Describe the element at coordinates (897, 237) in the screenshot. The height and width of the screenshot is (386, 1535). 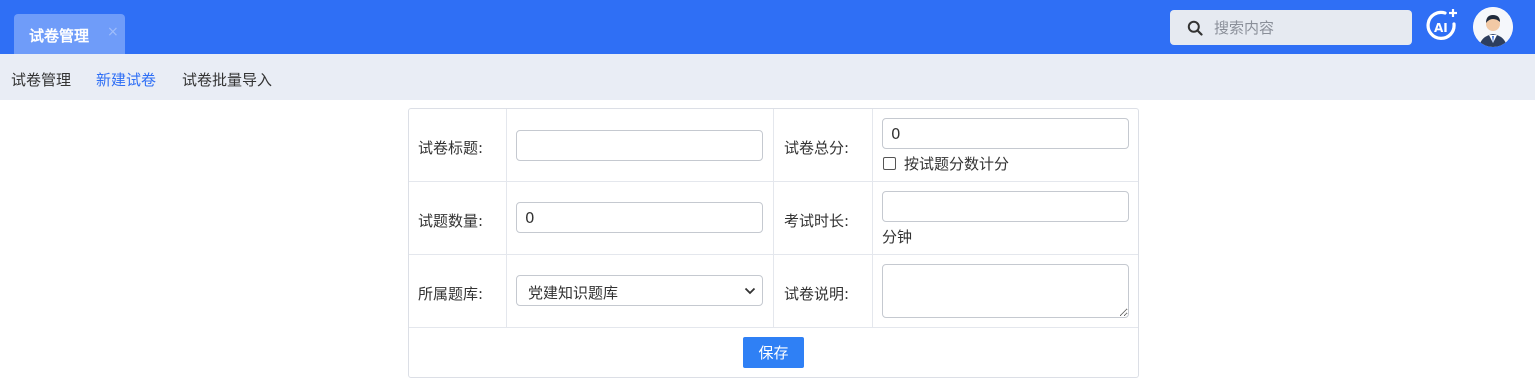
I see `duration-unit: 分钟` at that location.